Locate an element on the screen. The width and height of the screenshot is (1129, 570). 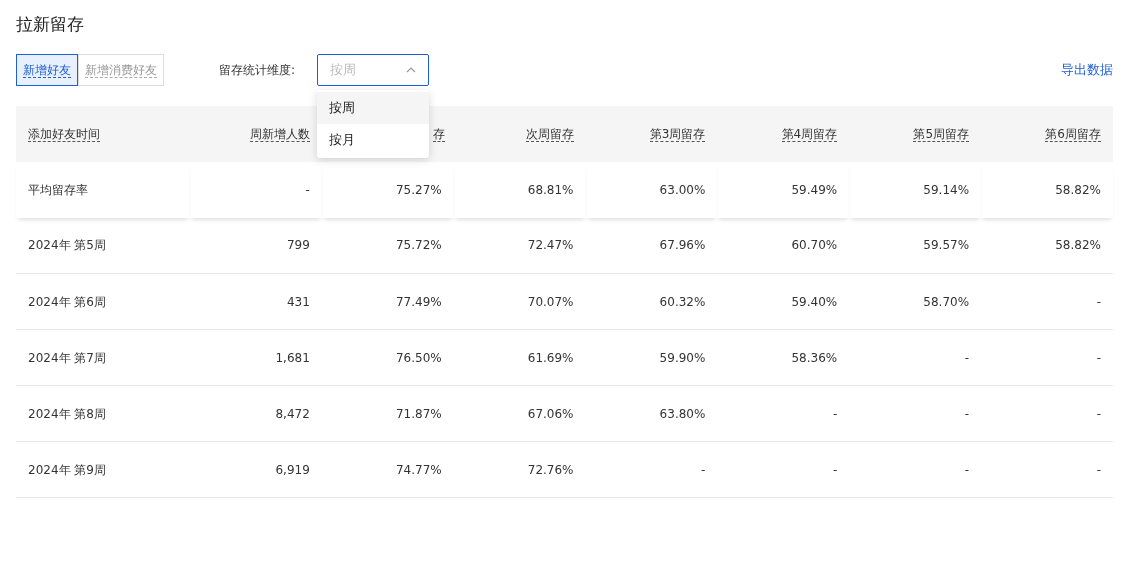
table-cell: 58.36% is located at coordinates (783, 357).